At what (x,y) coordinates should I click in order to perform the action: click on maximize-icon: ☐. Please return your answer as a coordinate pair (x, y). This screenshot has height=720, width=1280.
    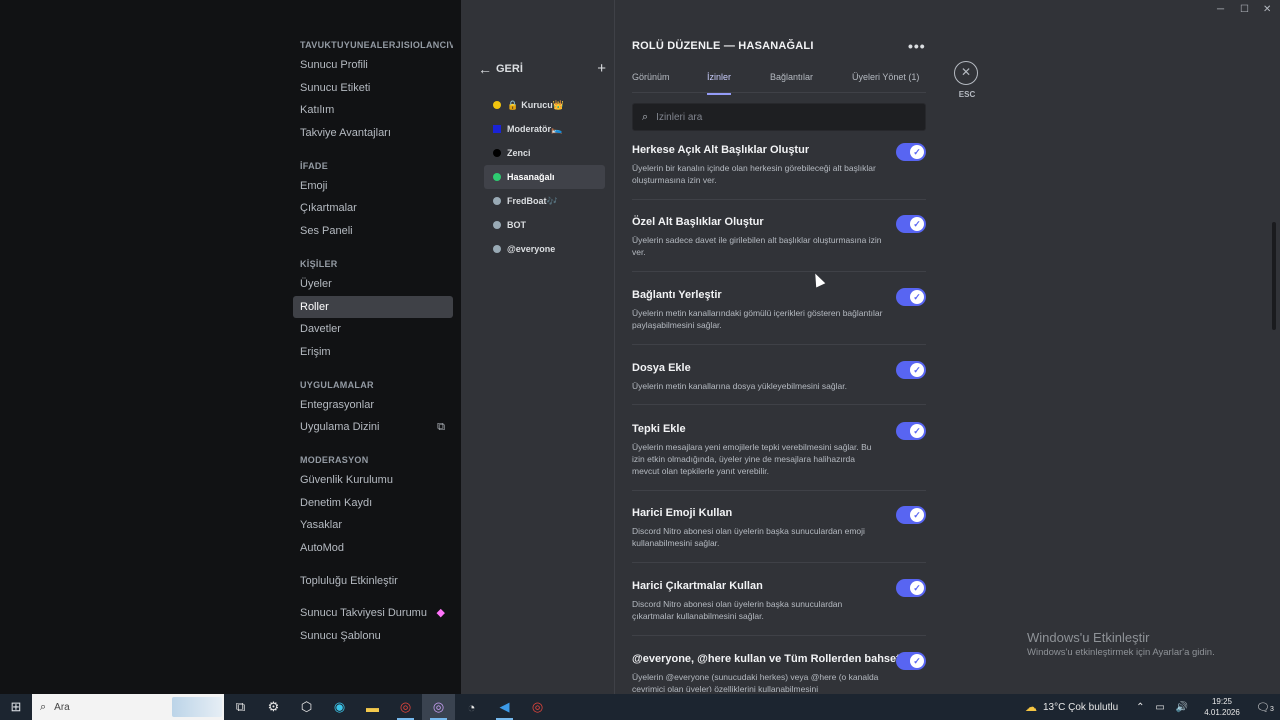
    Looking at the image, I should click on (1244, 9).